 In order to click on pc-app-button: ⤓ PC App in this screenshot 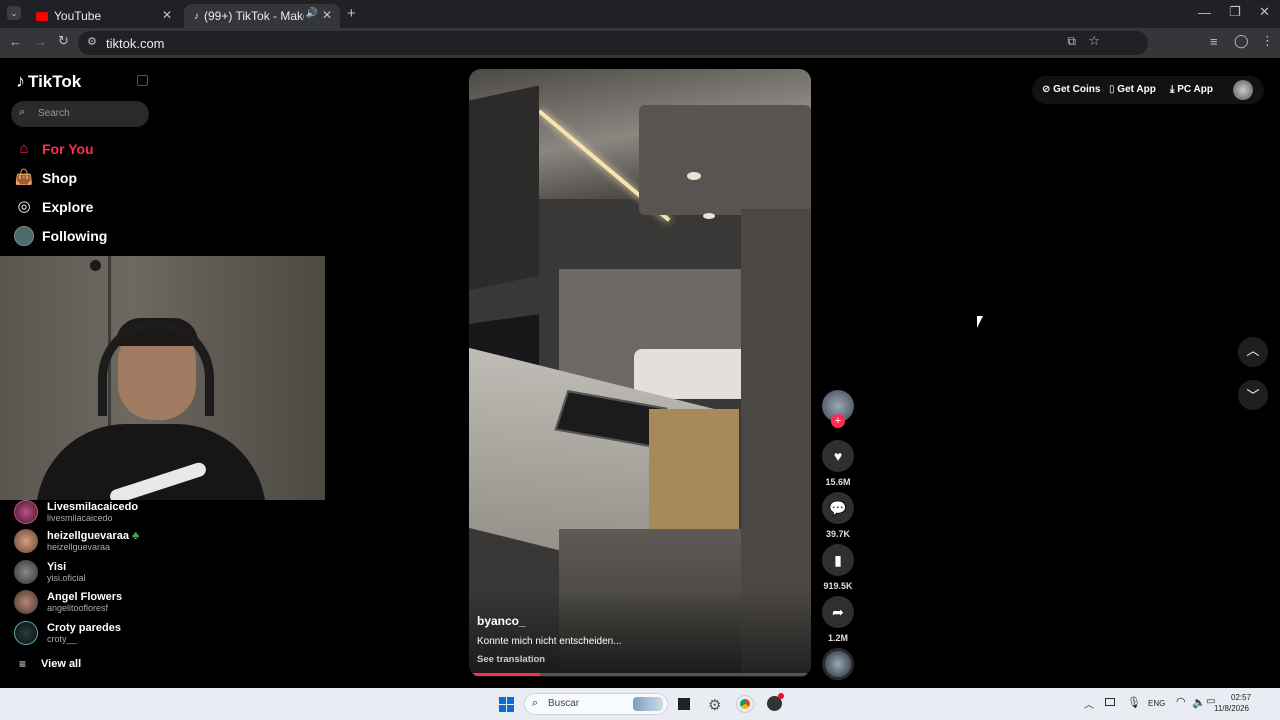, I will do `click(1191, 89)`.